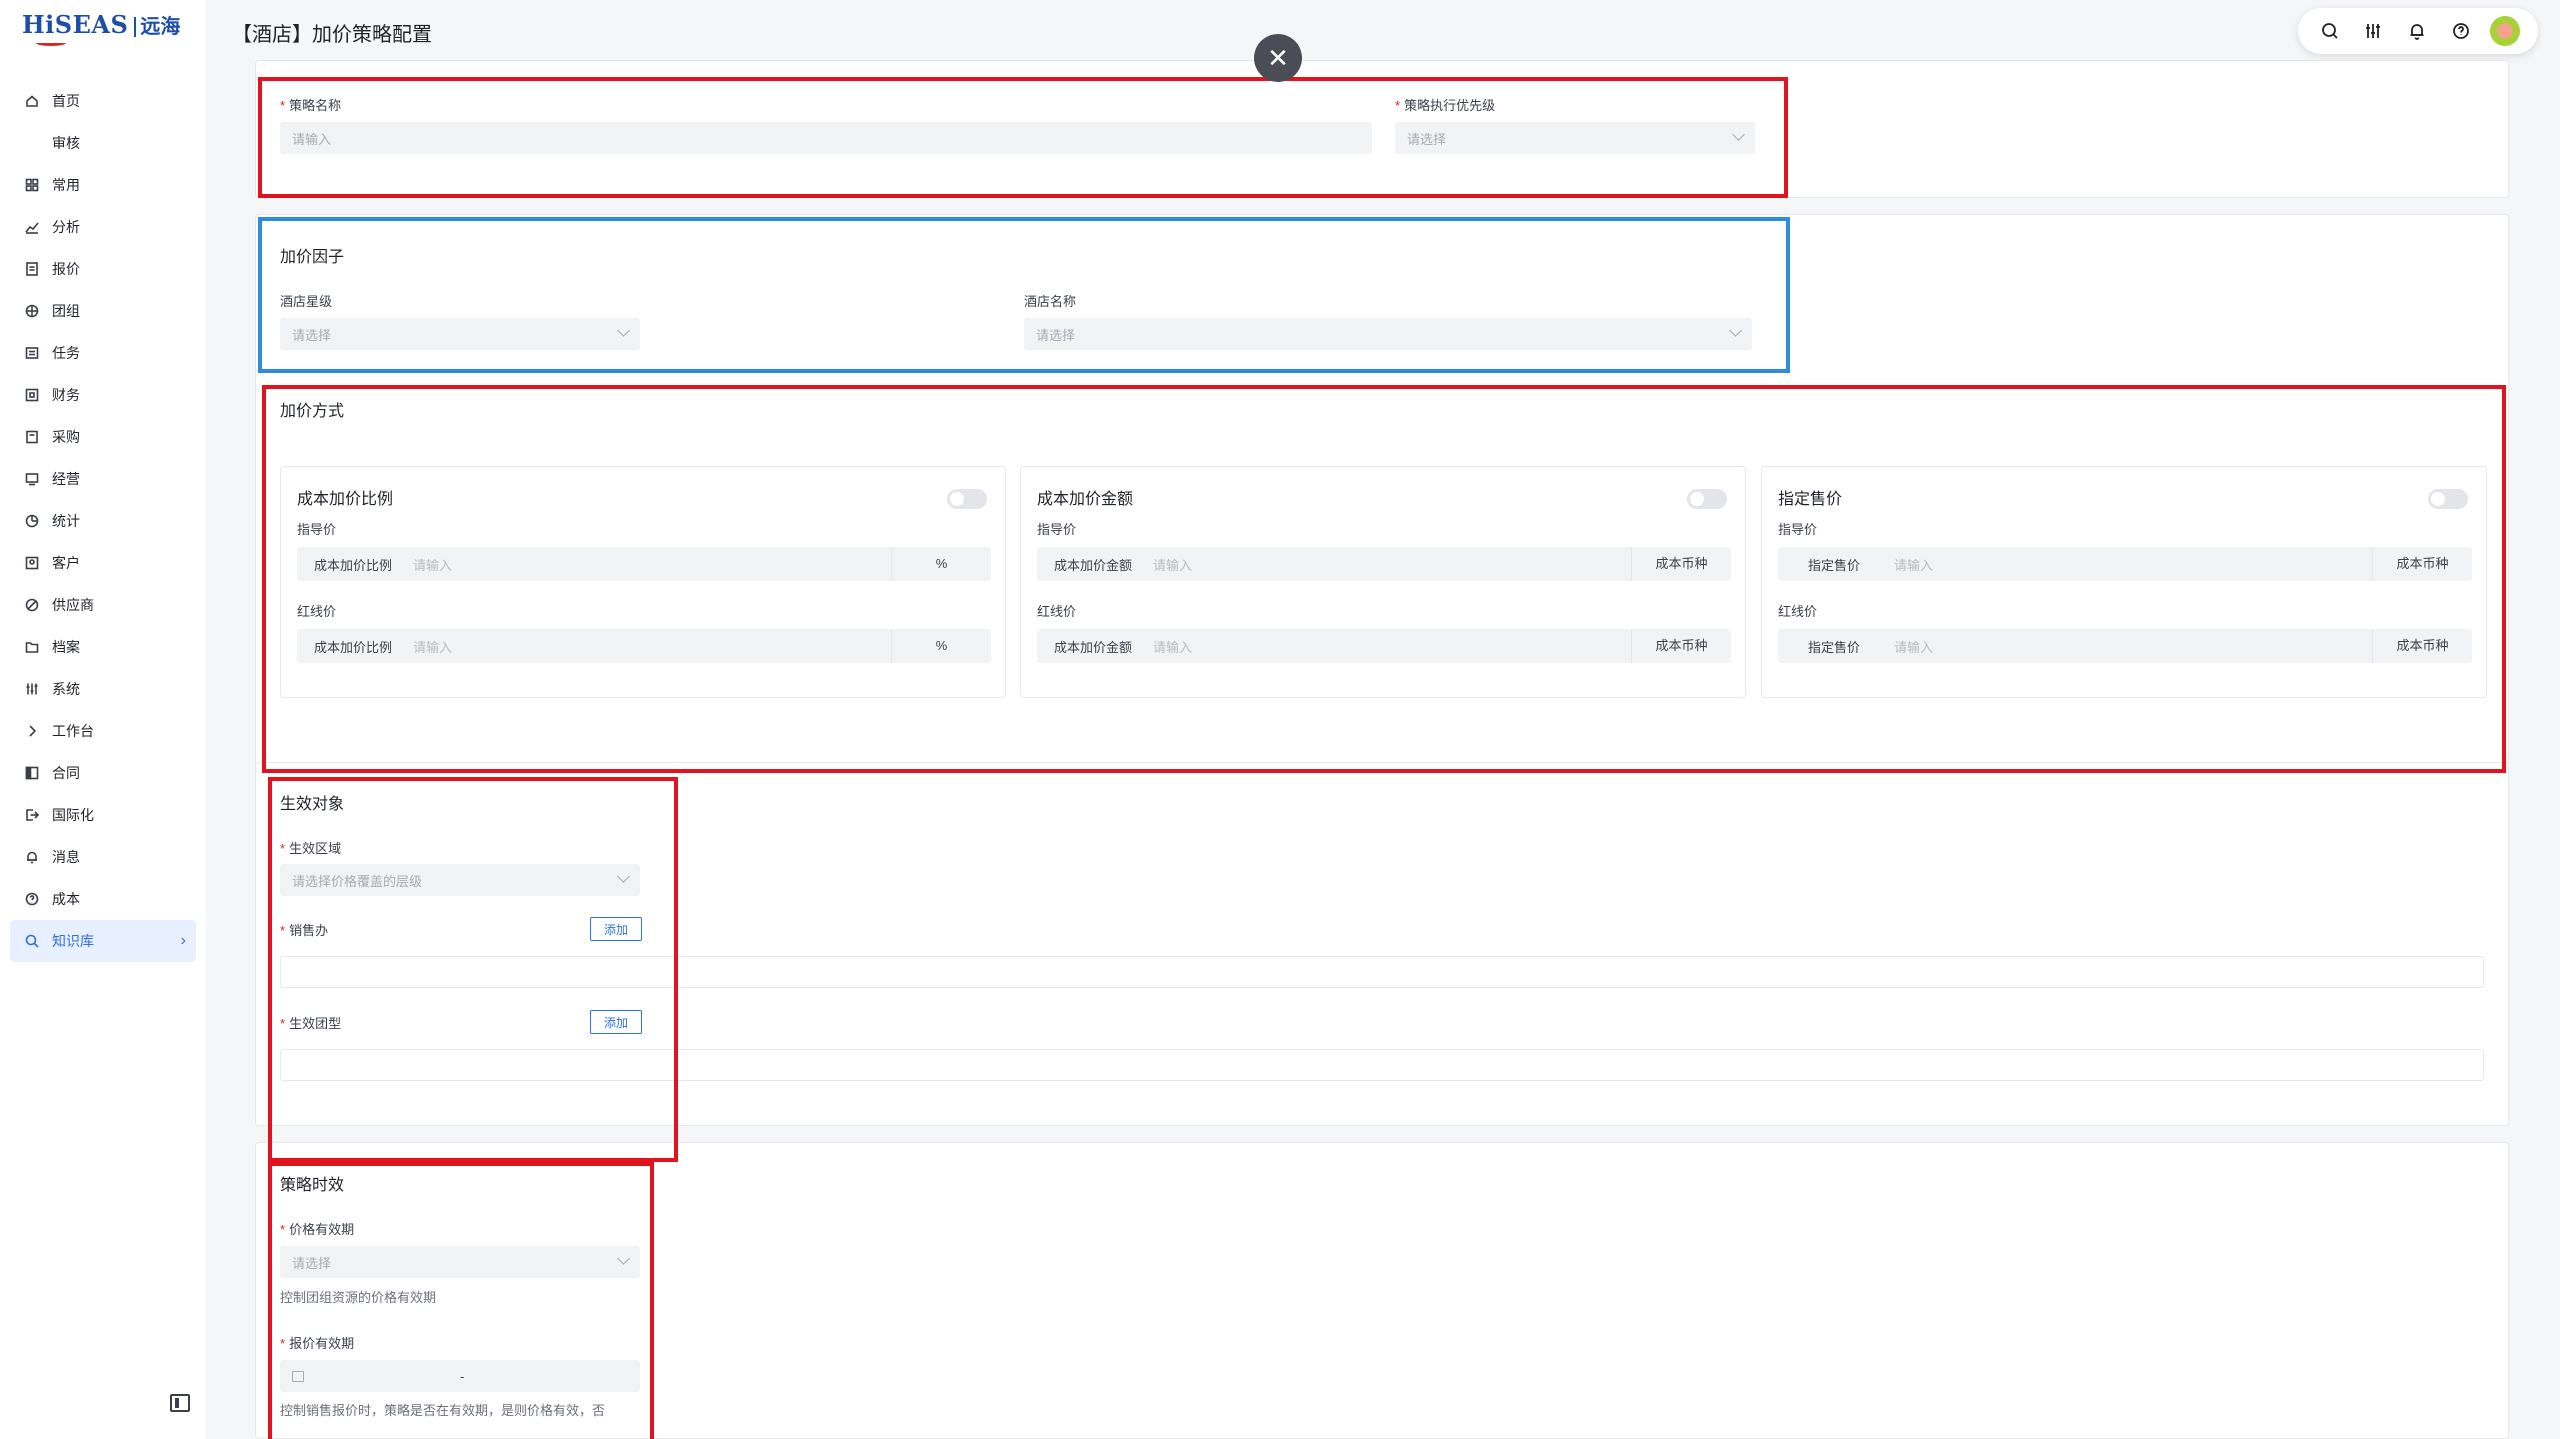  Describe the element at coordinates (32, 521) in the screenshot. I see `pie-icon` at that location.